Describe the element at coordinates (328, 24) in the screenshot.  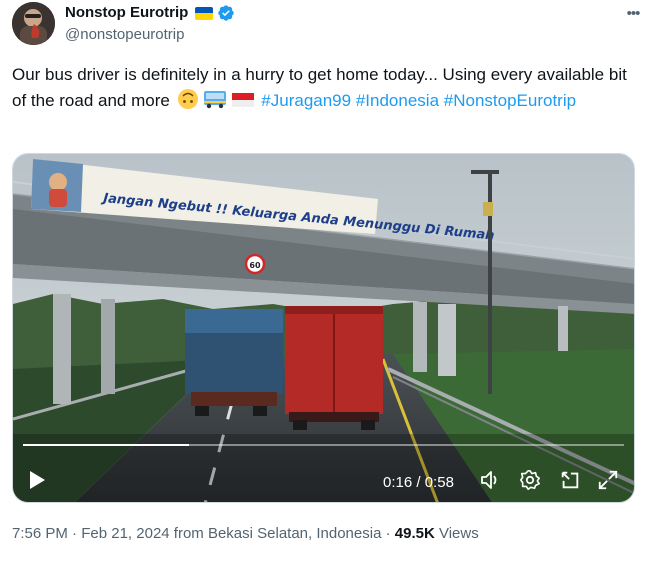
I see `tweet-header: Nonstop Eurotrip @nonstopeurotrip •••` at that location.